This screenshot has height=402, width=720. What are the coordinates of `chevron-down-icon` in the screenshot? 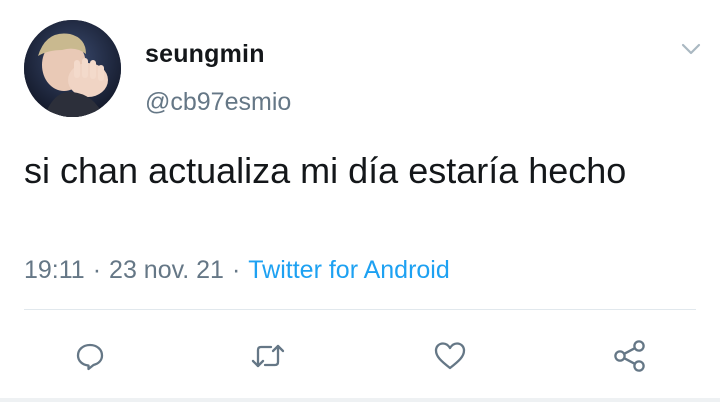 It's located at (691, 49).